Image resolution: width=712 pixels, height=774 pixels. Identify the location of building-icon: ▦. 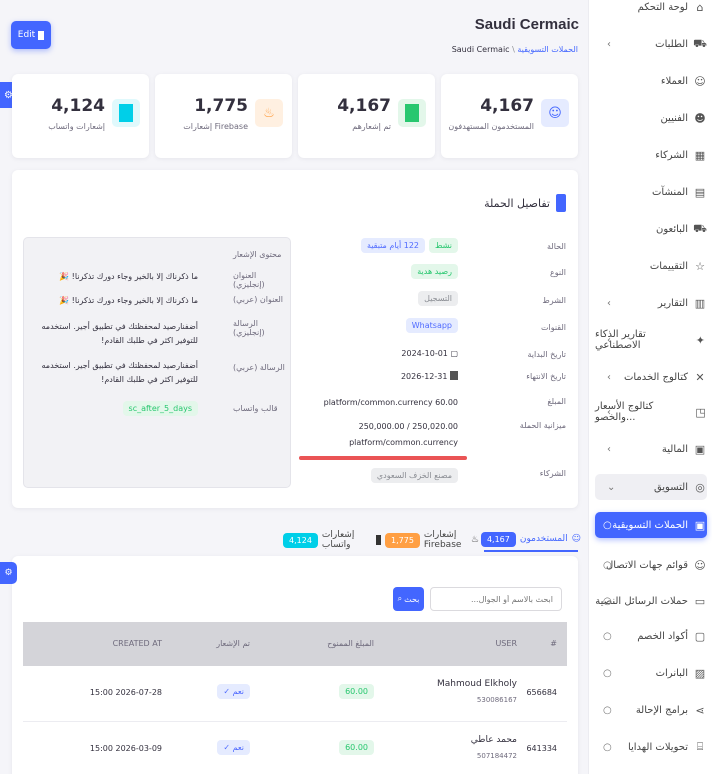
(700, 155).